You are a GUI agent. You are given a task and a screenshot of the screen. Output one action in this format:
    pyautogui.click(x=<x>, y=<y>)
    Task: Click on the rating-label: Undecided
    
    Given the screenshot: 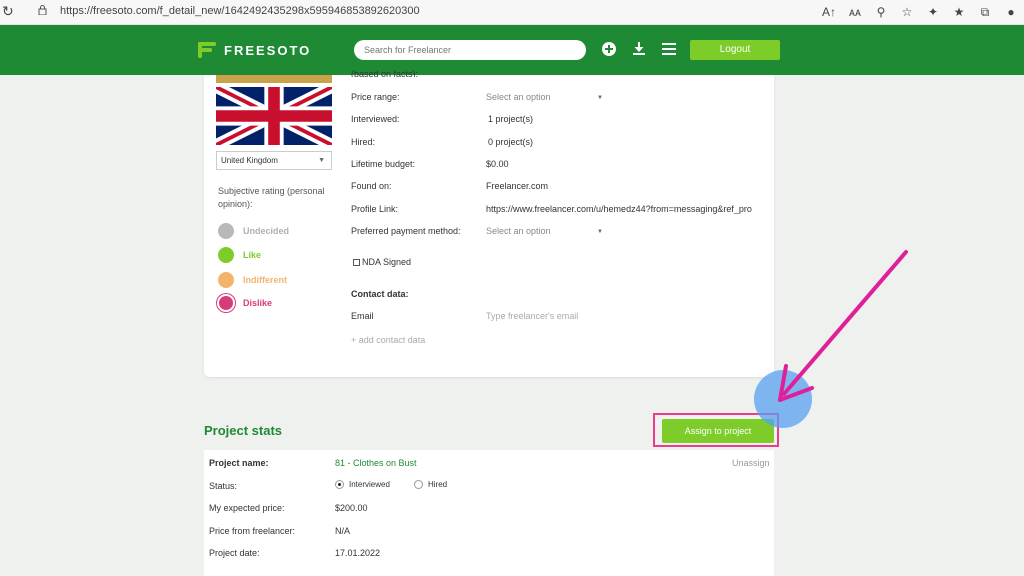 What is the action you would take?
    pyautogui.click(x=266, y=231)
    